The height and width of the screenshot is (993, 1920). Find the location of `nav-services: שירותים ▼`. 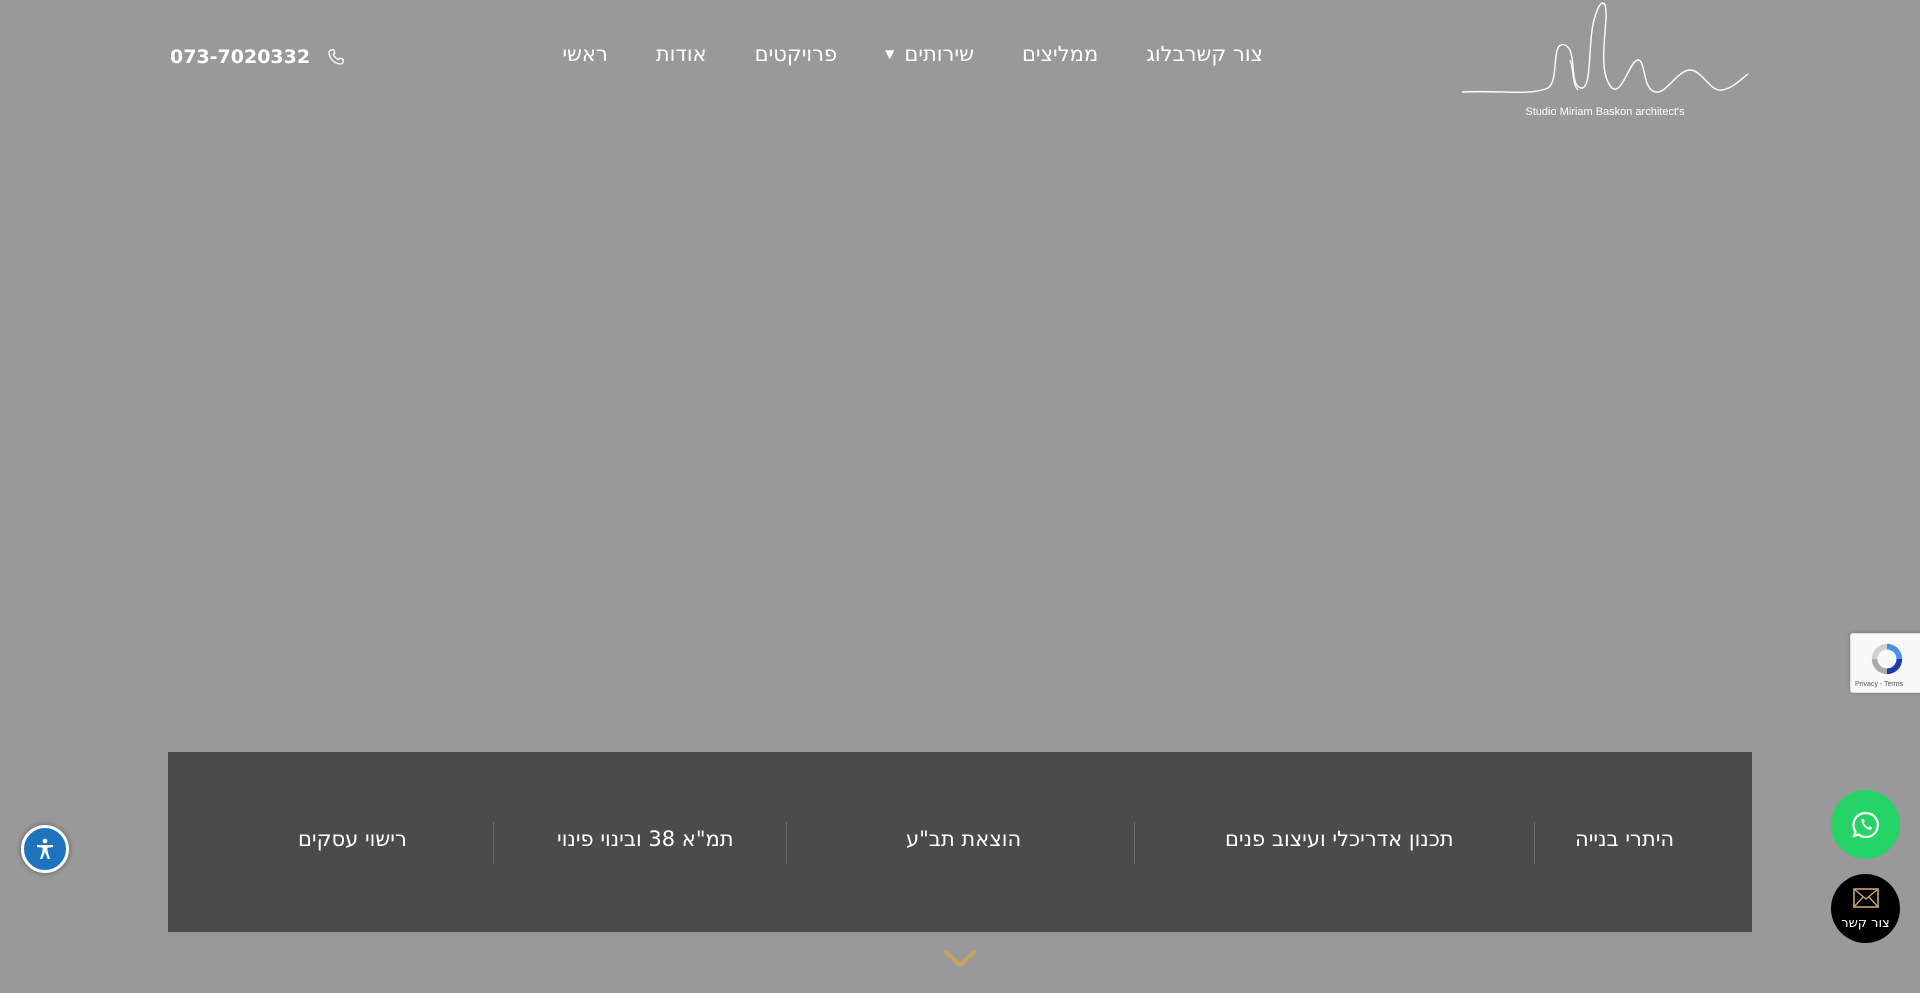

nav-services: שירותים ▼ is located at coordinates (929, 54).